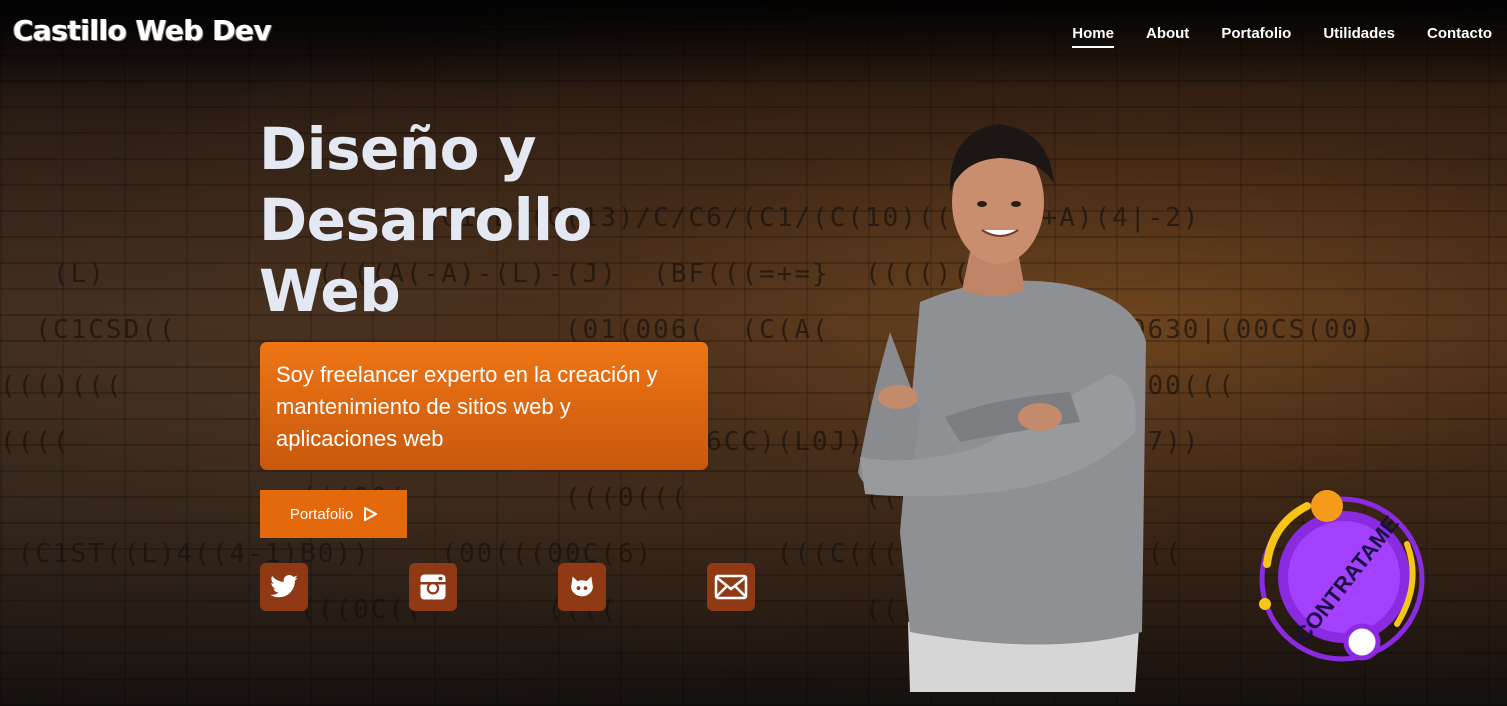 The image size is (1507, 706). Describe the element at coordinates (1167, 36) in the screenshot. I see `nav-item-about: About` at that location.